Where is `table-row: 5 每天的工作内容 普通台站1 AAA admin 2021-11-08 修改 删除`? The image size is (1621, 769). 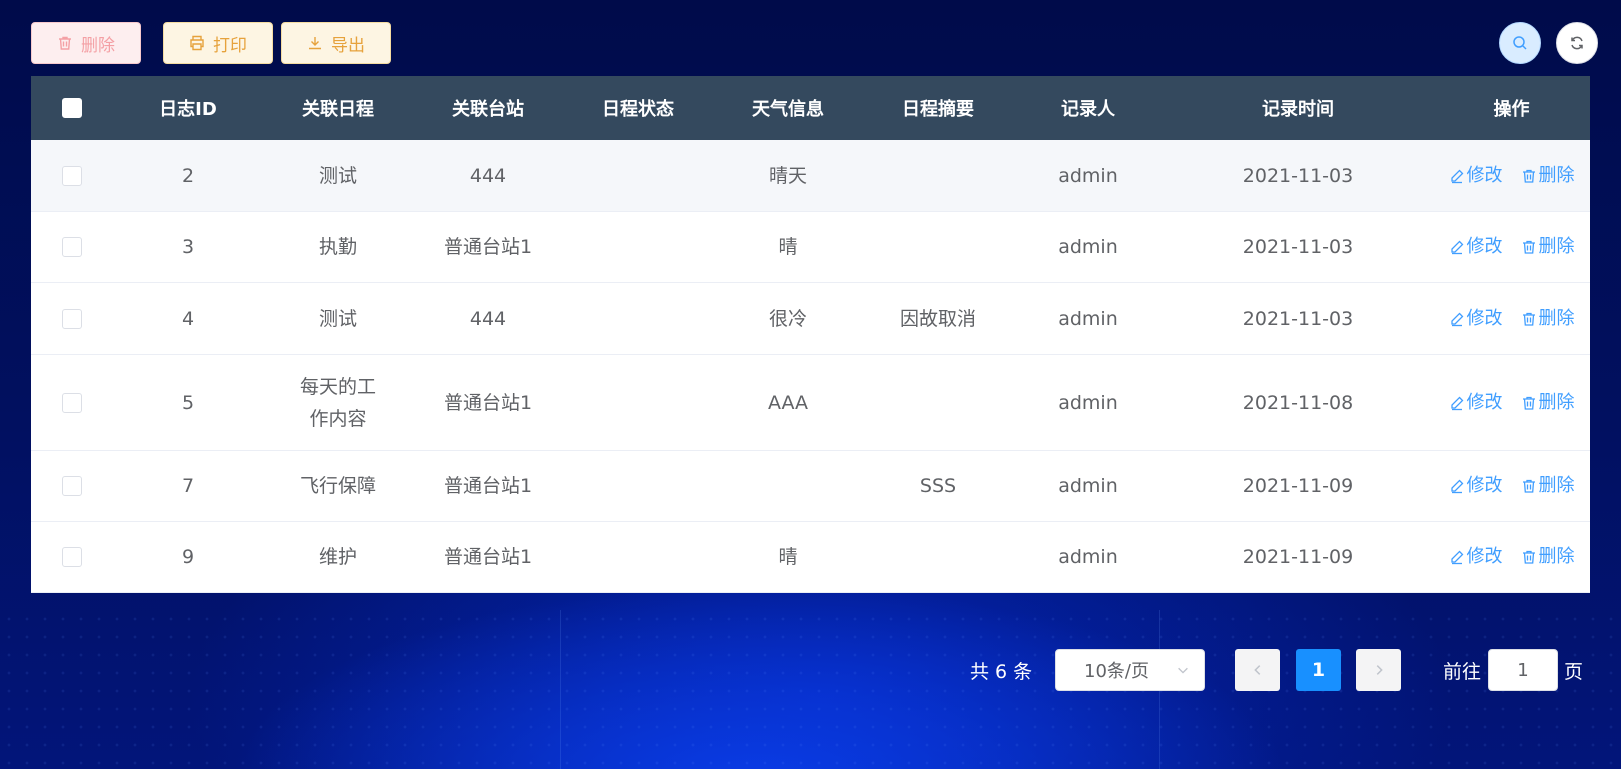
table-row: 5 每天的工作内容 普通台站1 AAA admin 2021-11-08 修改 删除 is located at coordinates (810, 403).